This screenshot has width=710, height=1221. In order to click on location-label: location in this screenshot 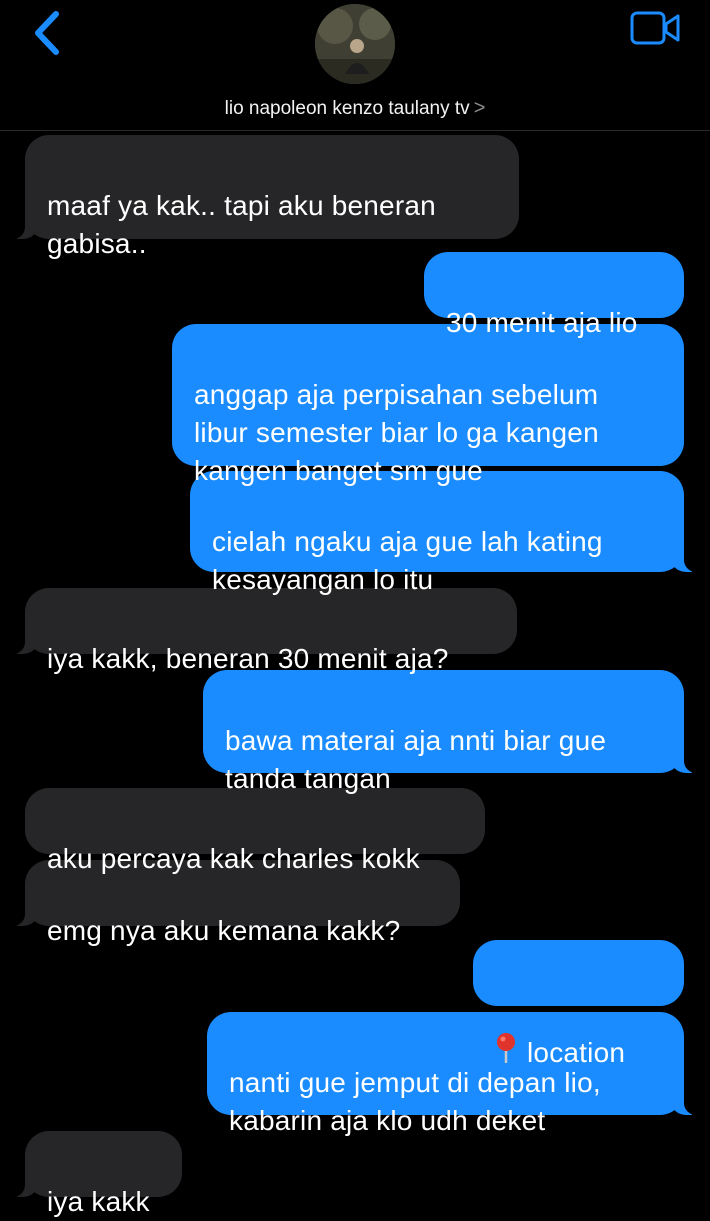, I will do `click(576, 1052)`.